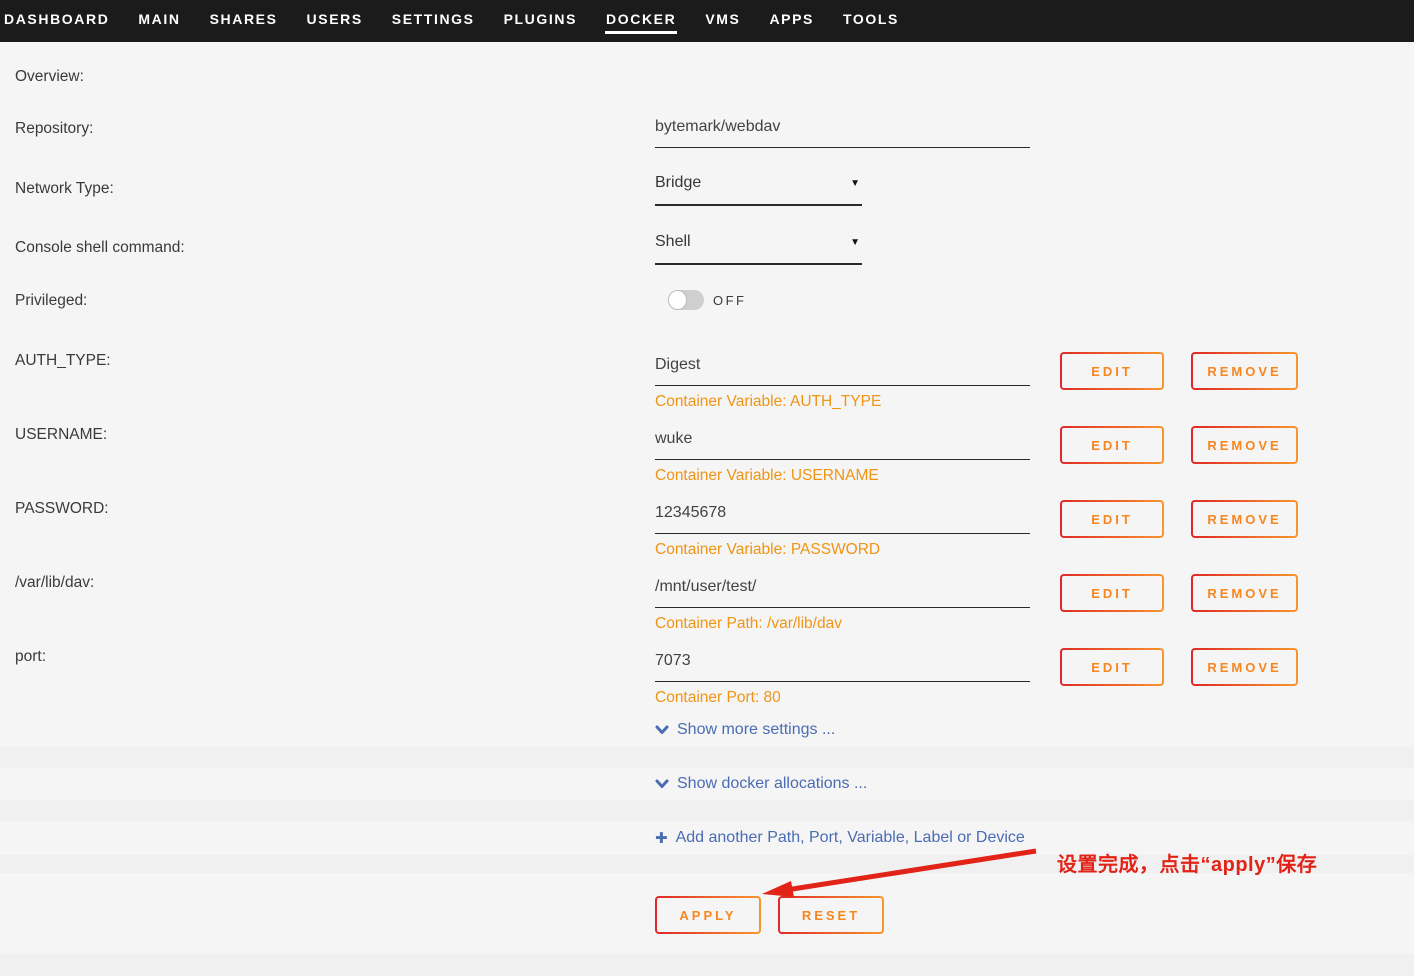  What do you see at coordinates (1112, 445) in the screenshot?
I see `edit-button-username: EDIT` at bounding box center [1112, 445].